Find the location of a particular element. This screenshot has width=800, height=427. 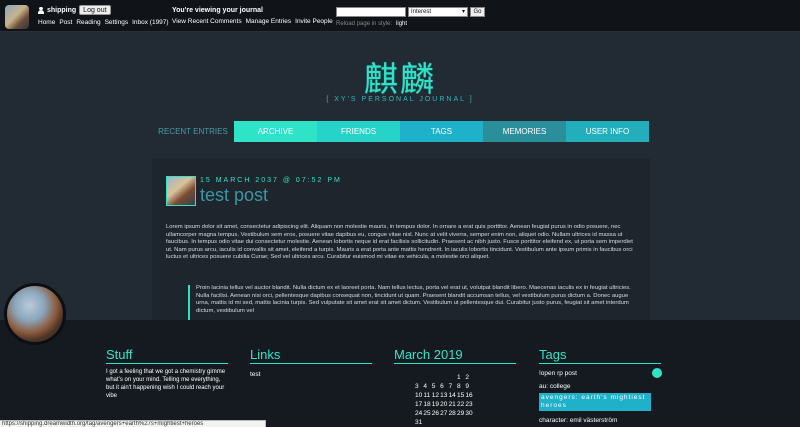

tag-item: !open rp post is located at coordinates (595, 373).